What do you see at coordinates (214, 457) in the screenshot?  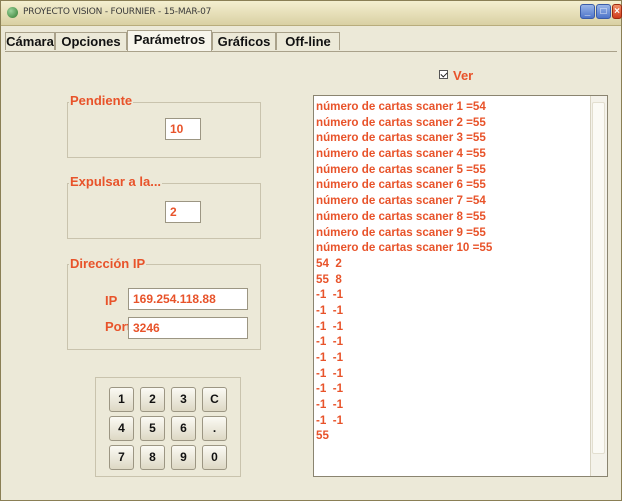 I see `key-0: 0` at bounding box center [214, 457].